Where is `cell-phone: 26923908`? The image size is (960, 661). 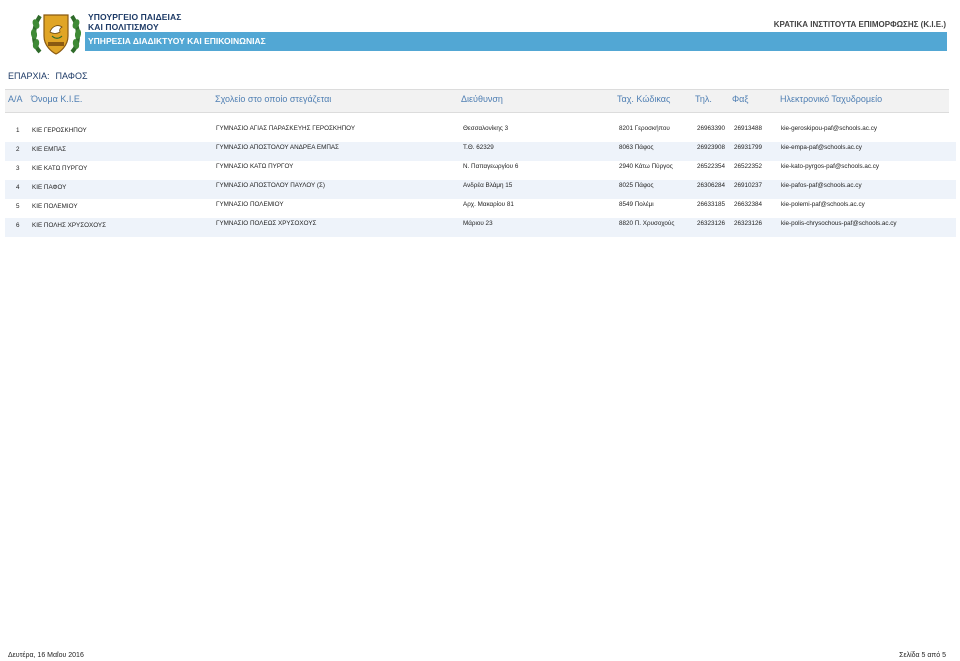 cell-phone: 26923908 is located at coordinates (711, 147).